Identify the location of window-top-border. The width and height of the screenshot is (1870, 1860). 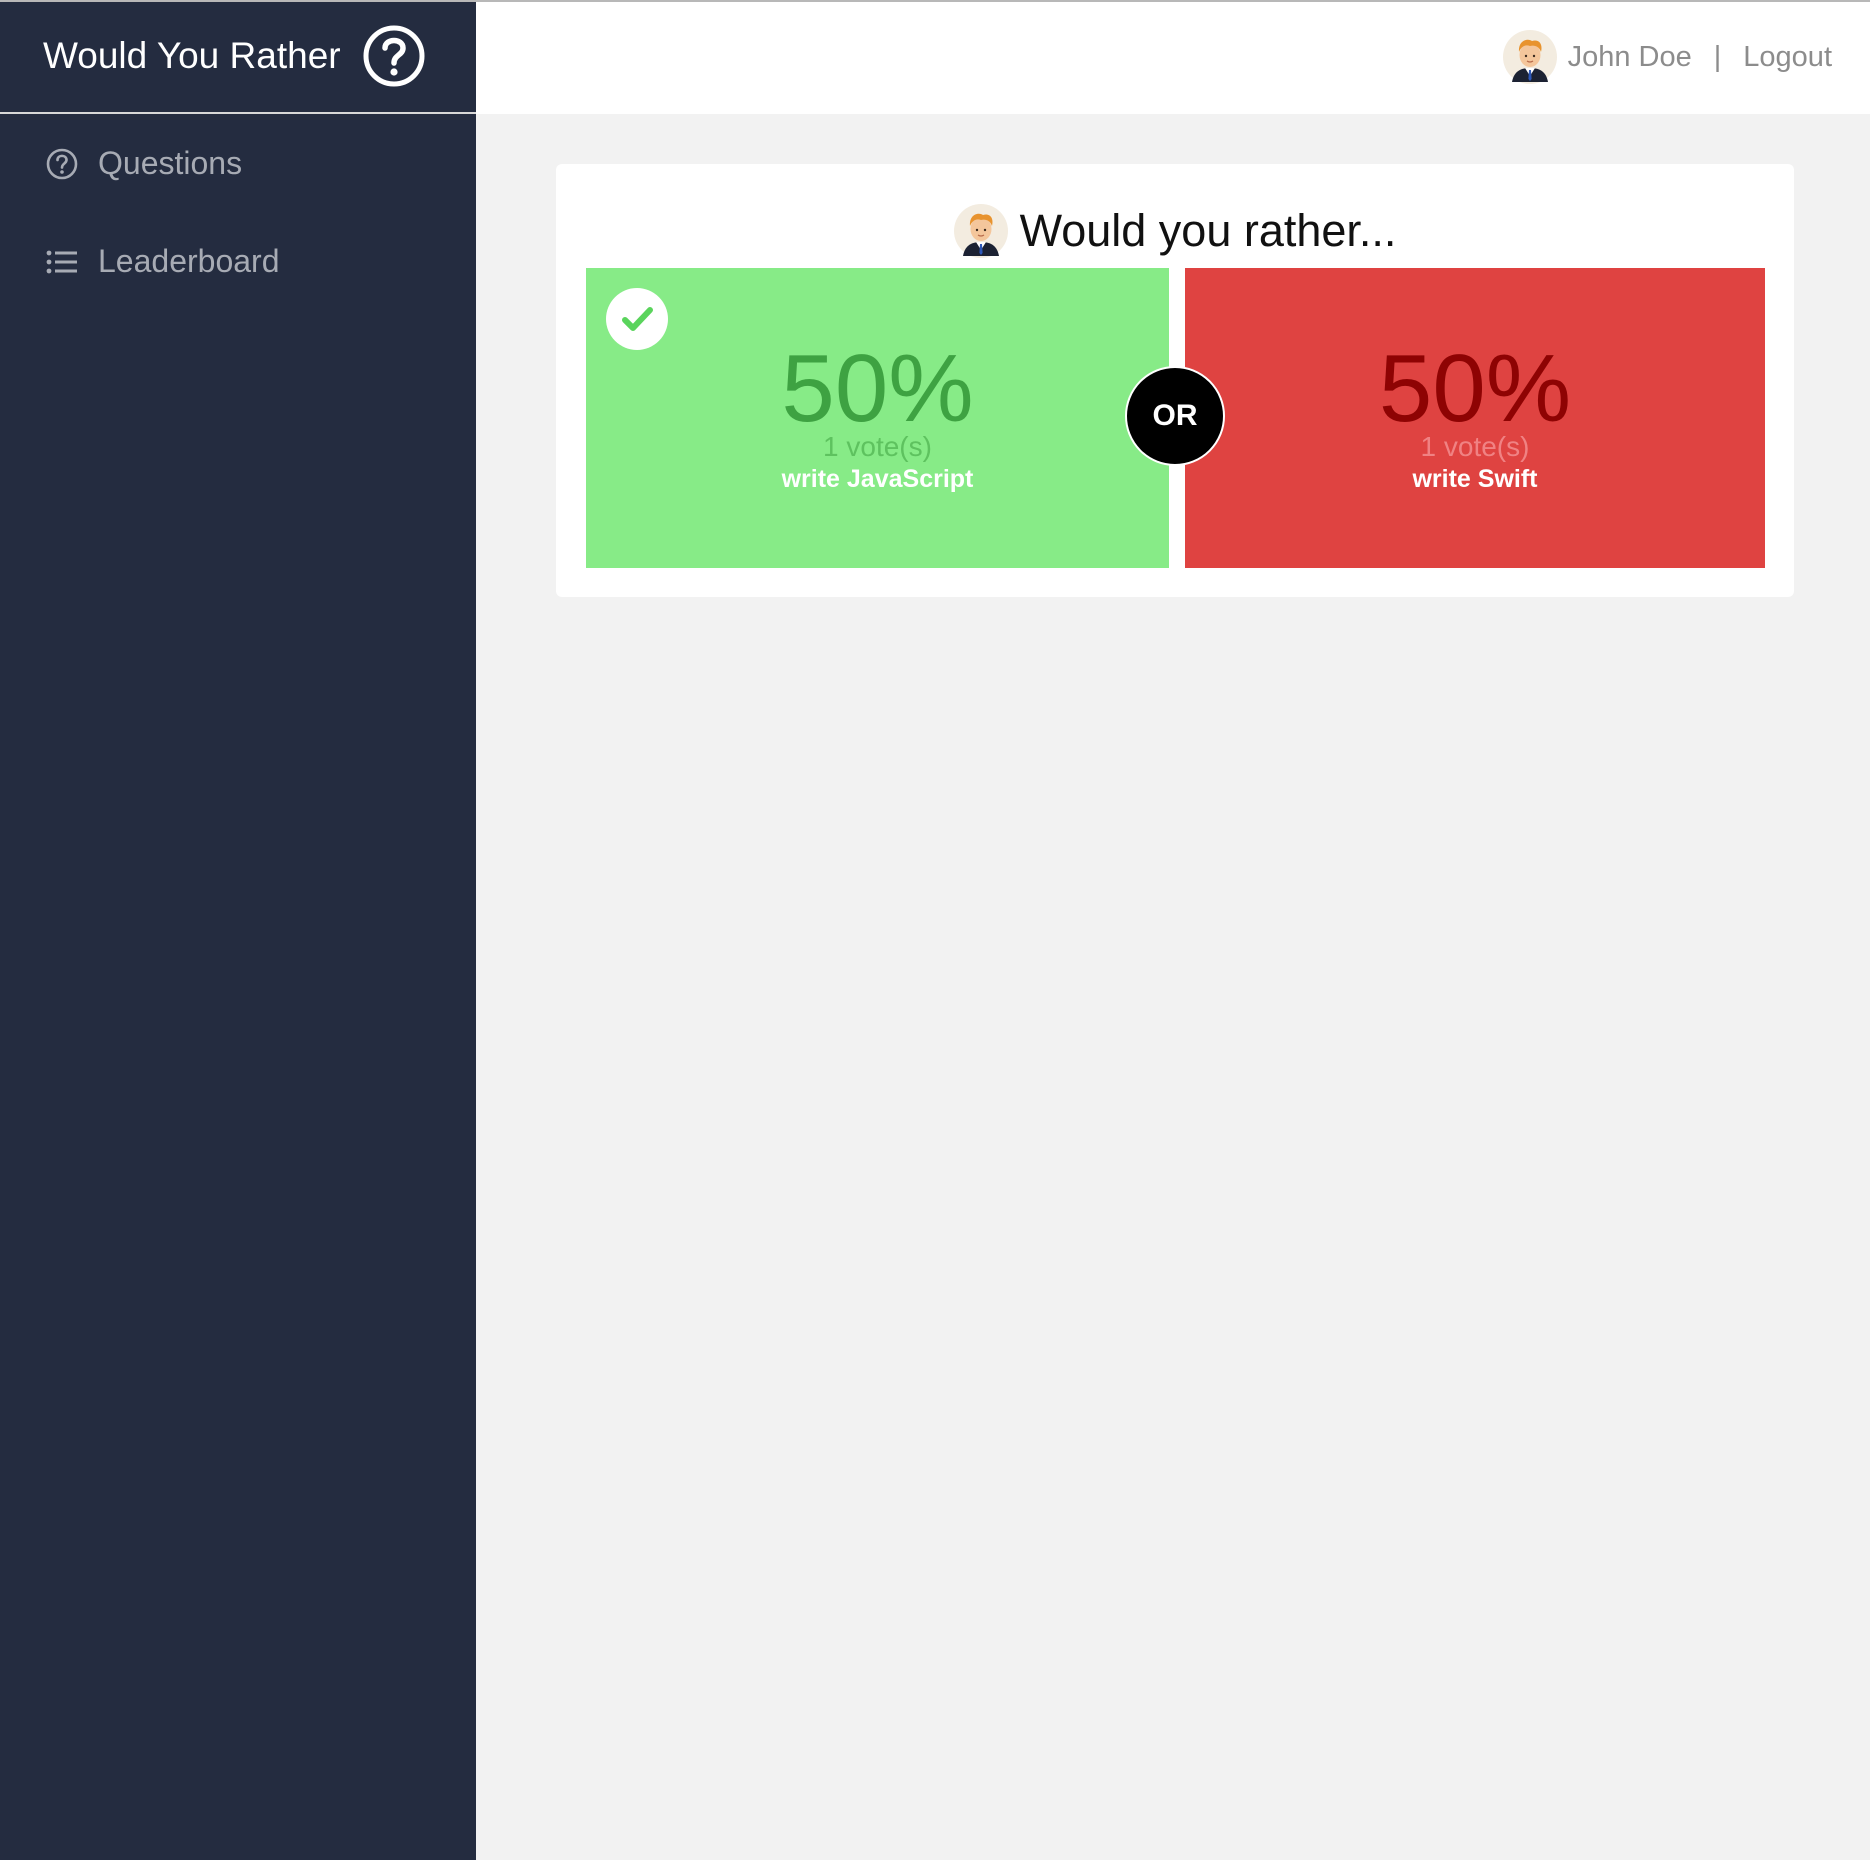
(935, 1).